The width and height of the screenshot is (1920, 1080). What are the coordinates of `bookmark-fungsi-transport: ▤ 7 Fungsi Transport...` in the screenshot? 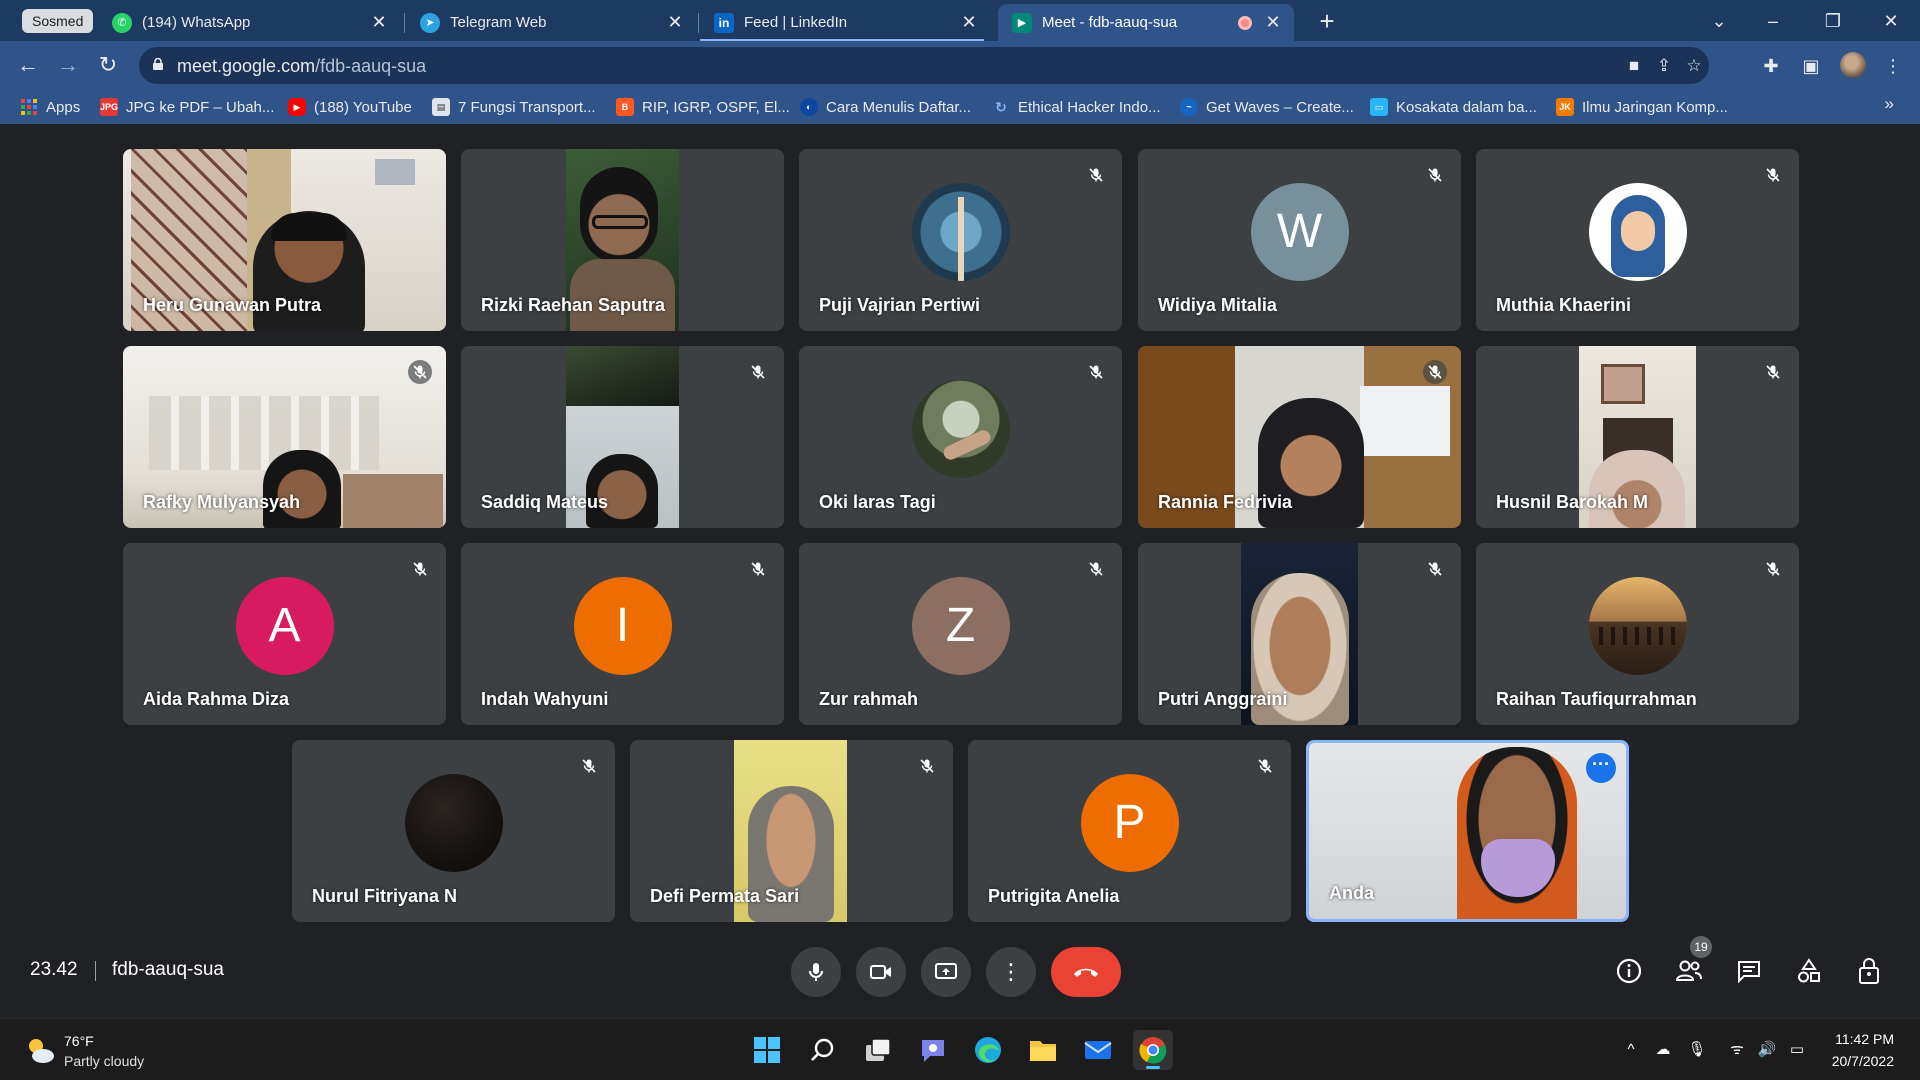 It's located at (514, 107).